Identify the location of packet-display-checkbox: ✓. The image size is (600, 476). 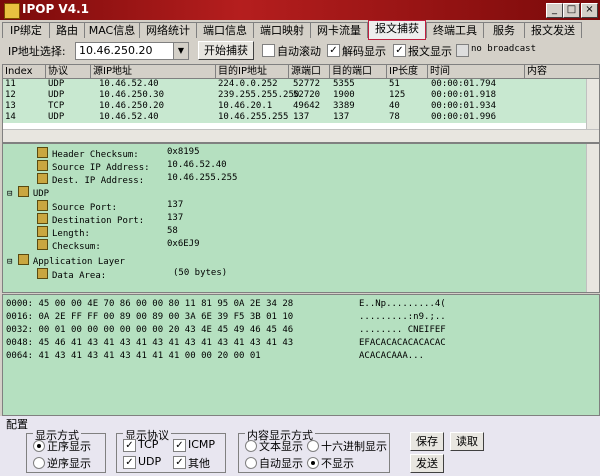
(399, 50).